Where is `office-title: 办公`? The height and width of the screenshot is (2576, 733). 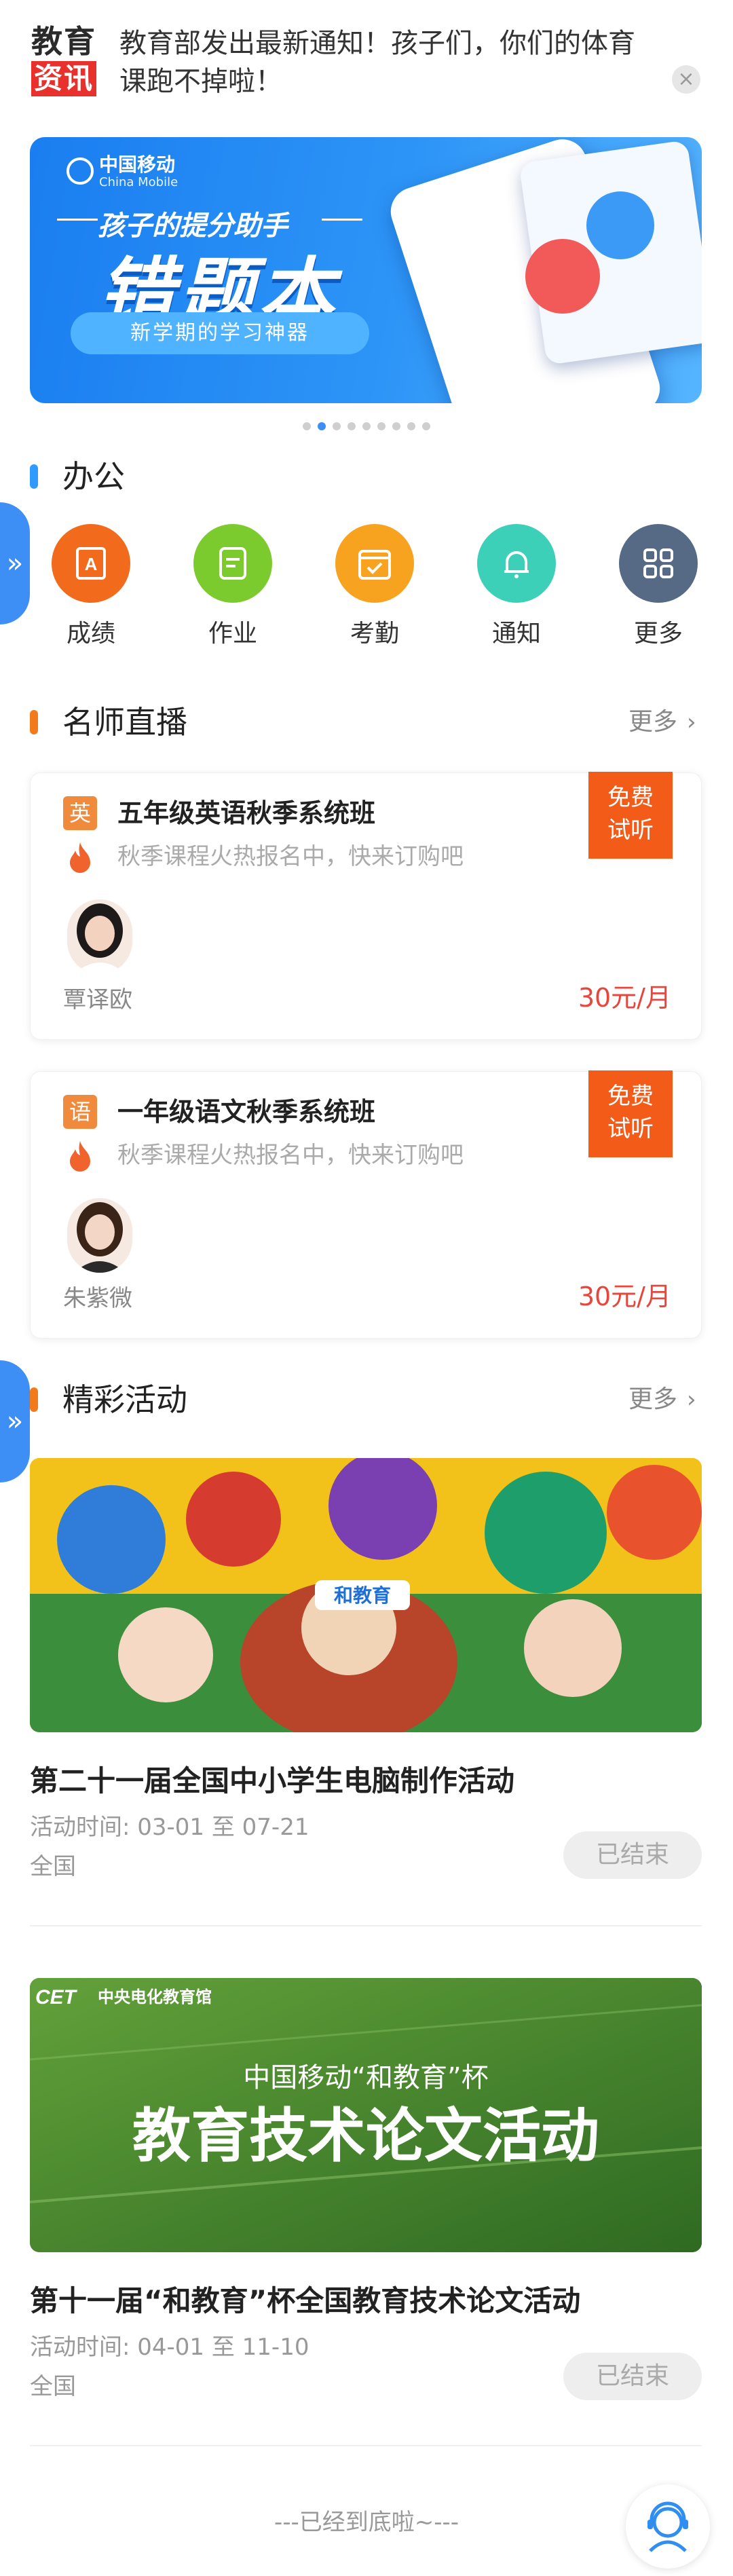 office-title: 办公 is located at coordinates (94, 477).